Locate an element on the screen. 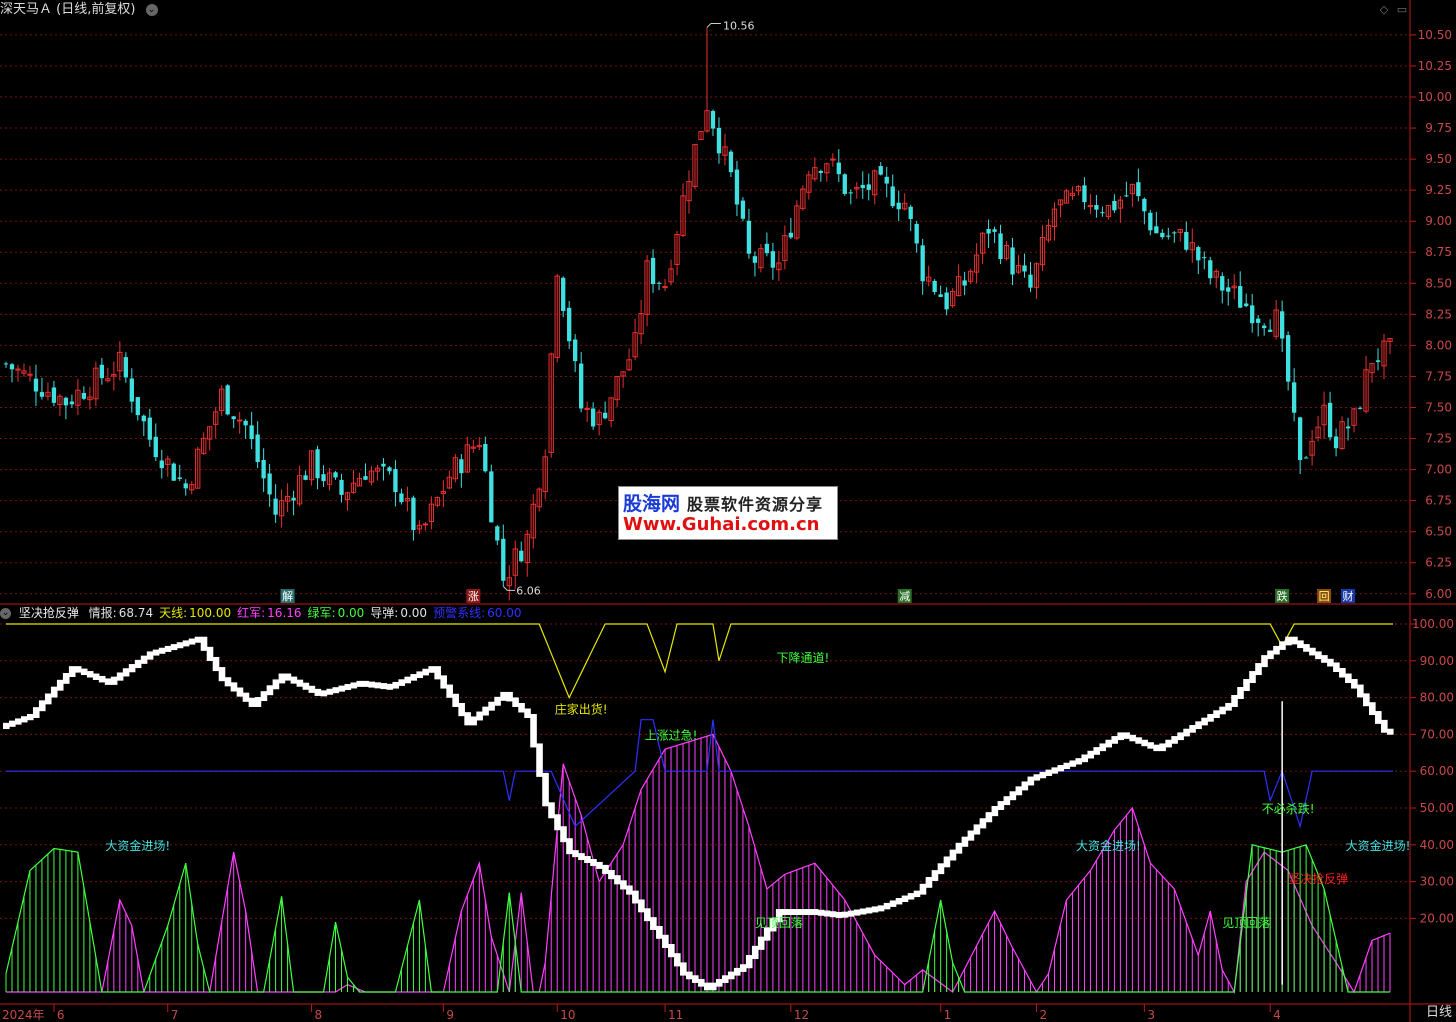 The height and width of the screenshot is (1022, 1456). indicator-annotation: 见顶回落 is located at coordinates (779, 923).